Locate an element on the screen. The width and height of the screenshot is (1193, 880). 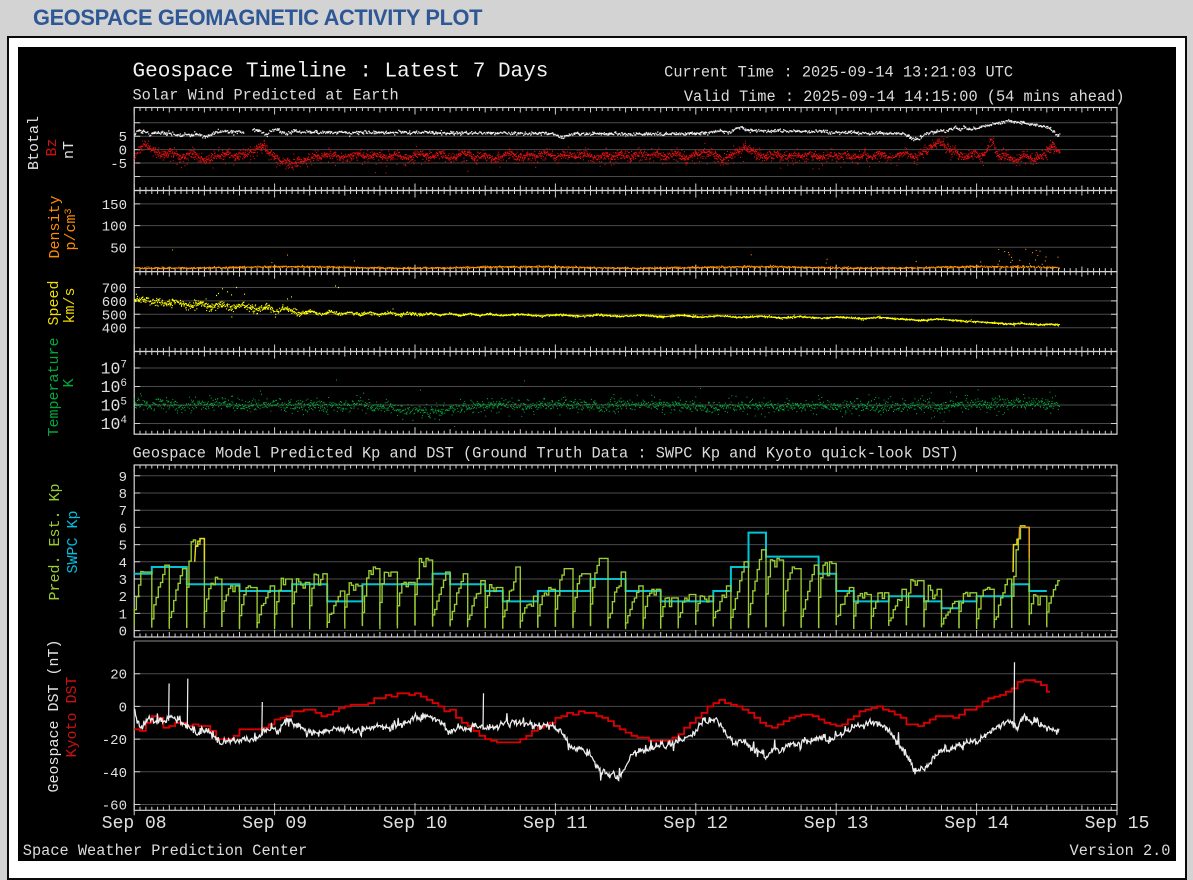
svg-text: Bz is located at coordinates (52, 147).